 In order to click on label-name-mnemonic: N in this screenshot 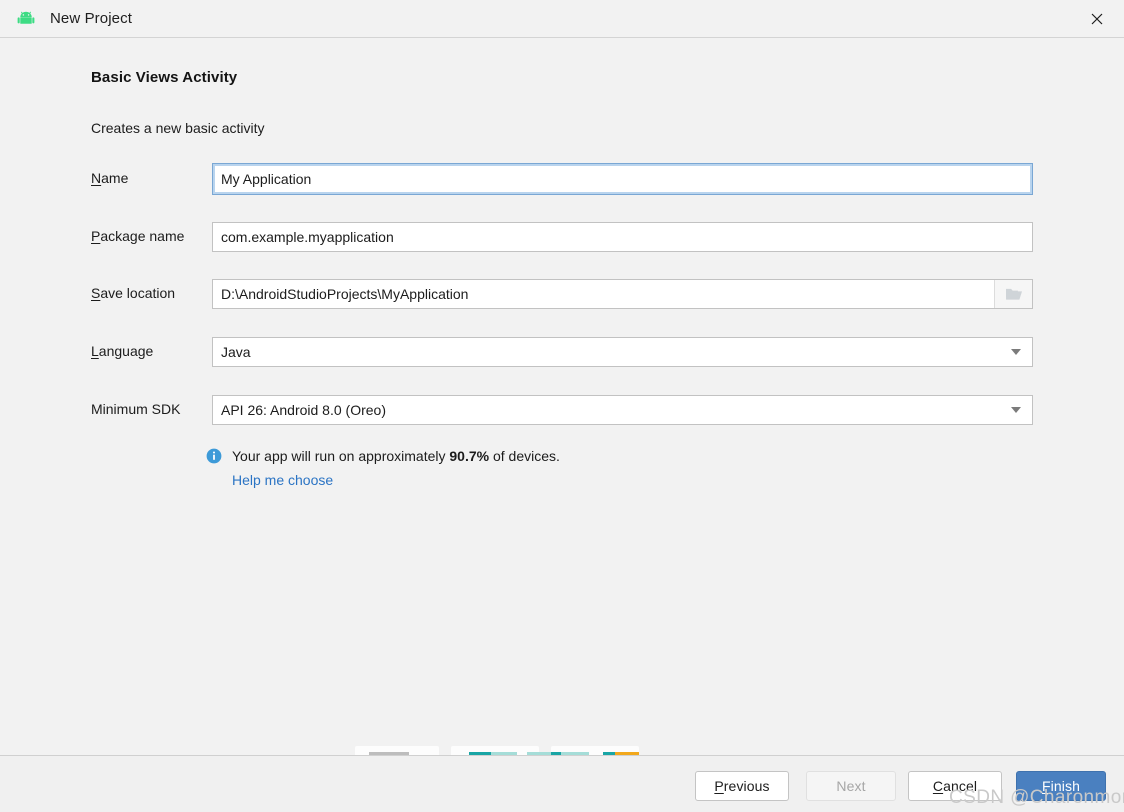, I will do `click(96, 178)`.